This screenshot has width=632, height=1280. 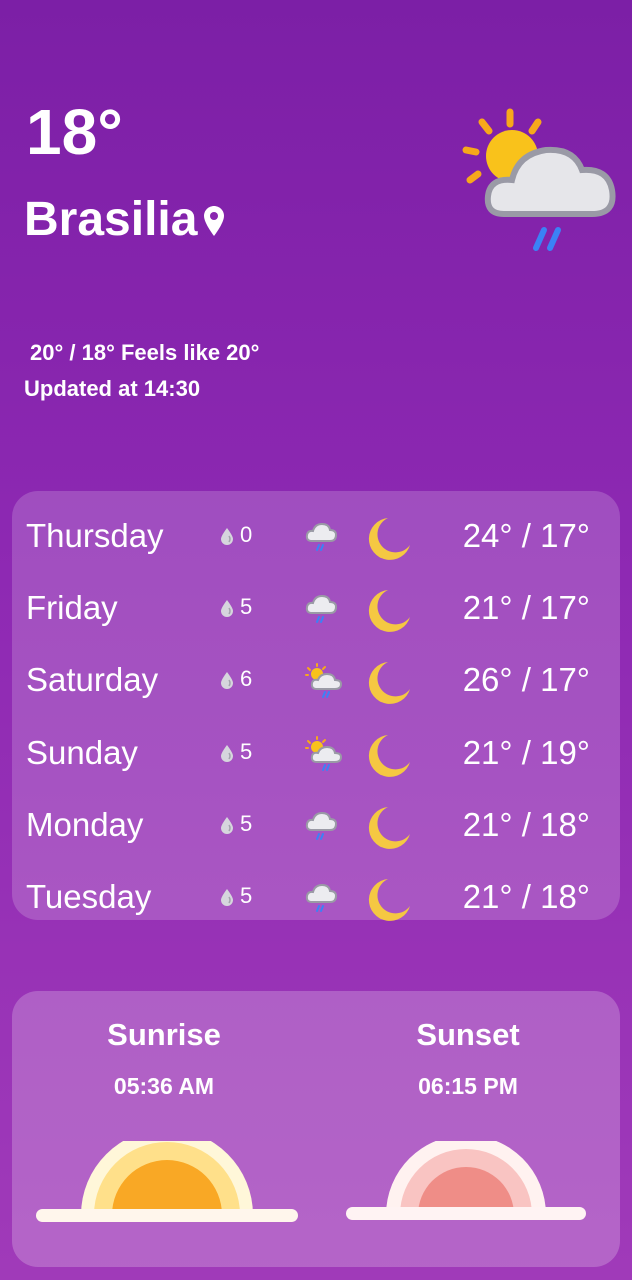 I want to click on sunrise-time: 05:36 AM, so click(x=164, y=1086).